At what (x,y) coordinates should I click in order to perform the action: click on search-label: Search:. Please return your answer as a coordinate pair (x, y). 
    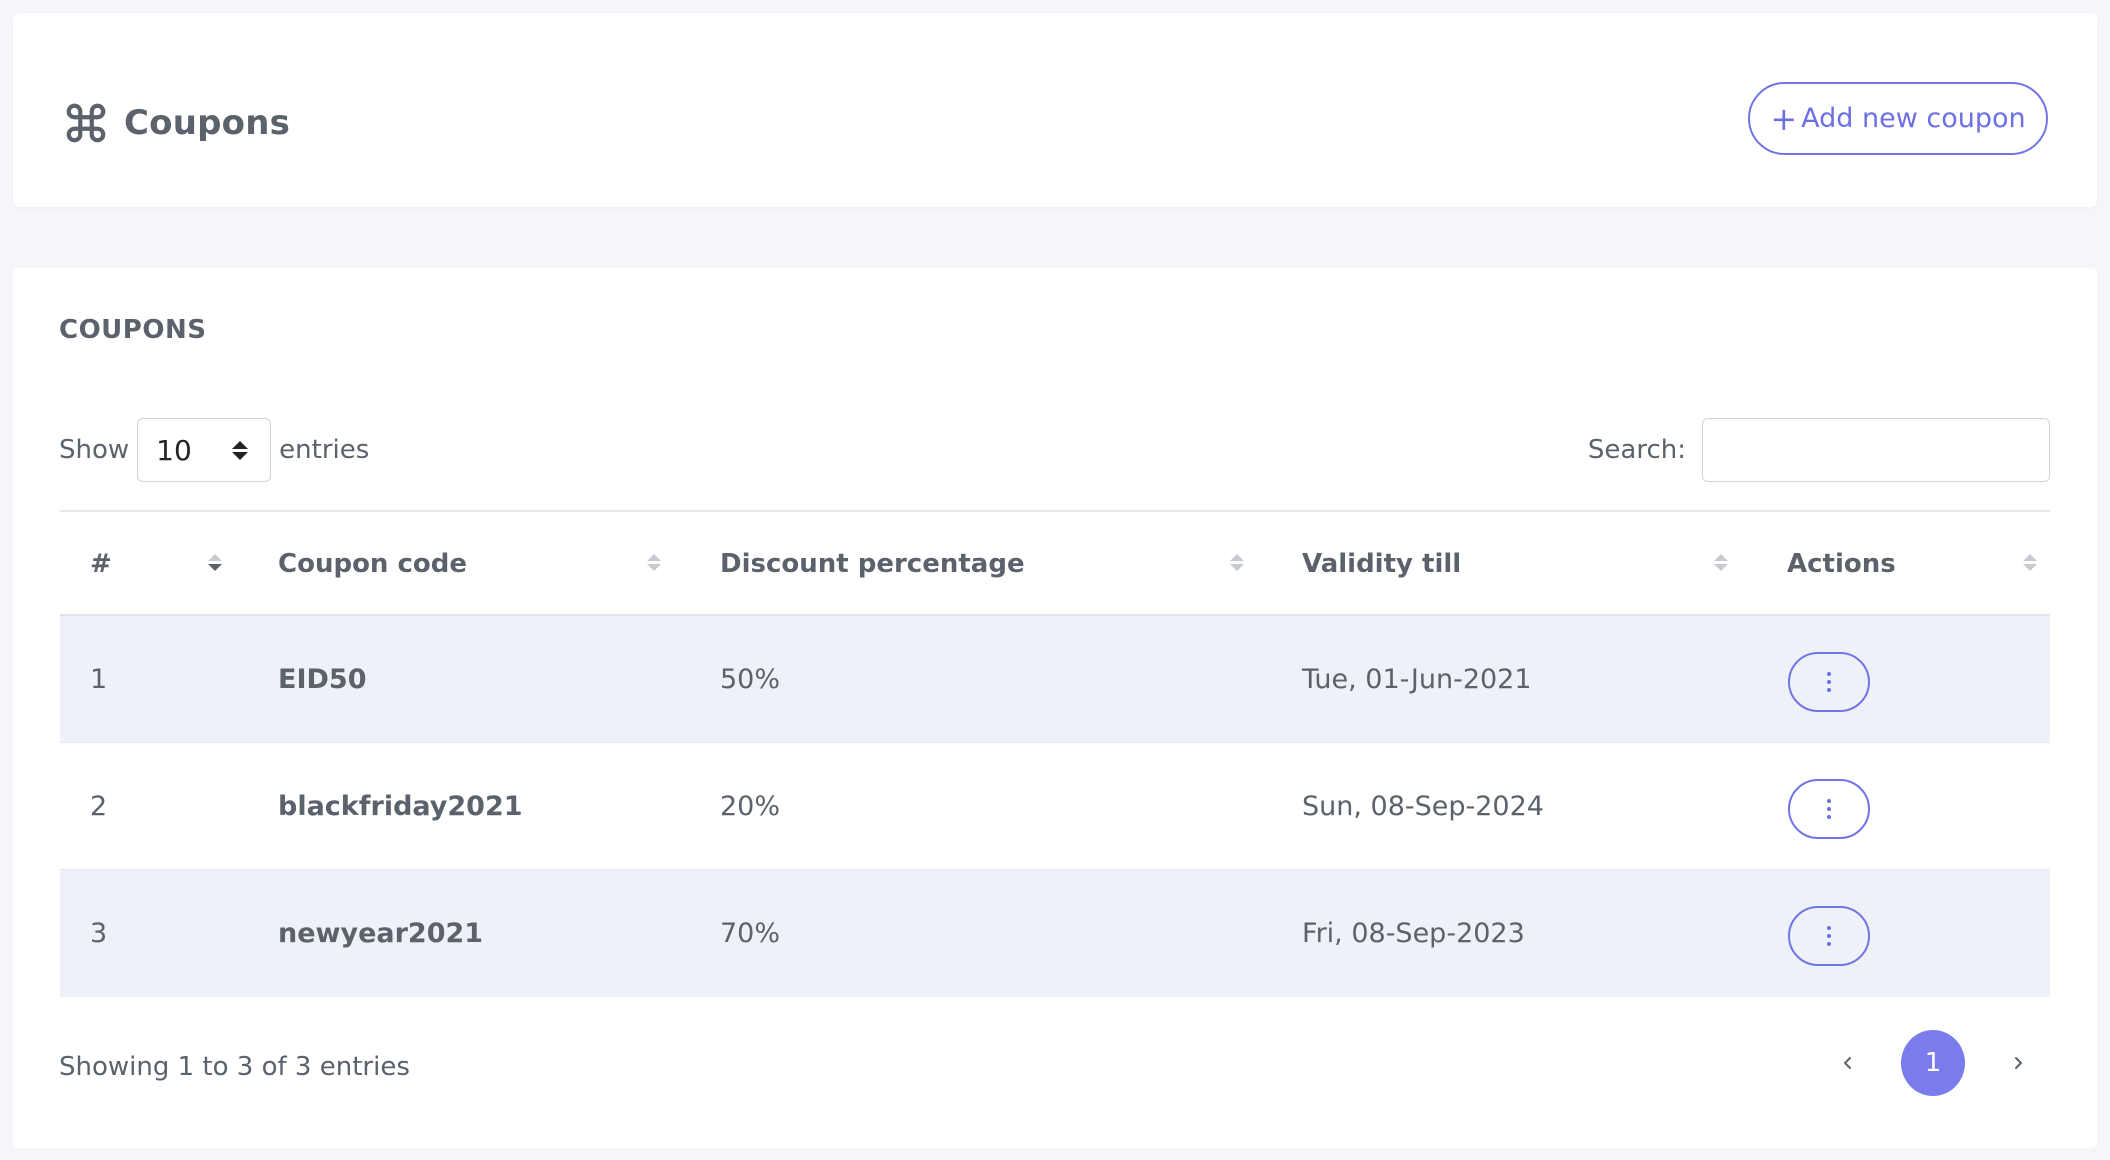
    Looking at the image, I should click on (1636, 450).